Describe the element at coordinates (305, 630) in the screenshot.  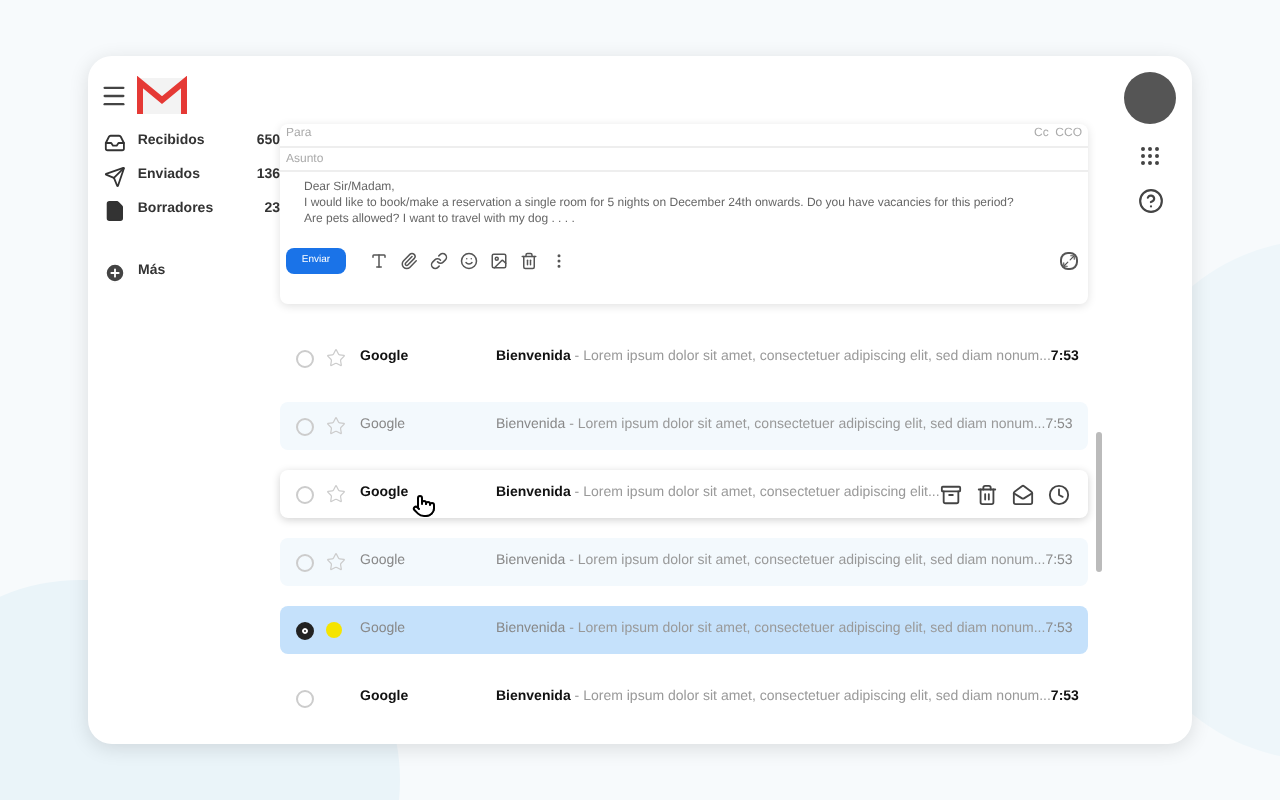
I see `select-radio` at that location.